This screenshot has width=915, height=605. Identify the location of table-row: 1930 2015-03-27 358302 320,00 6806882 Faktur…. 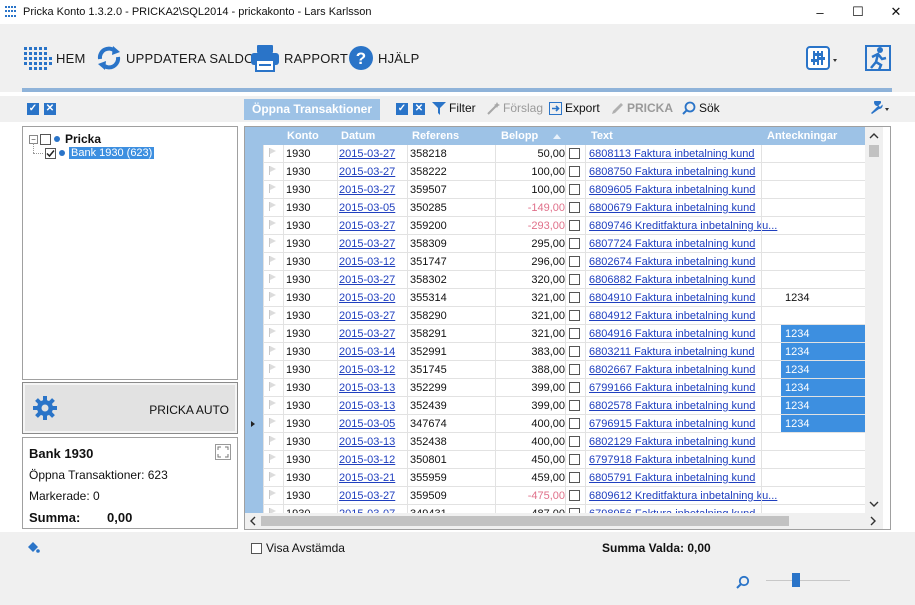
(564, 280).